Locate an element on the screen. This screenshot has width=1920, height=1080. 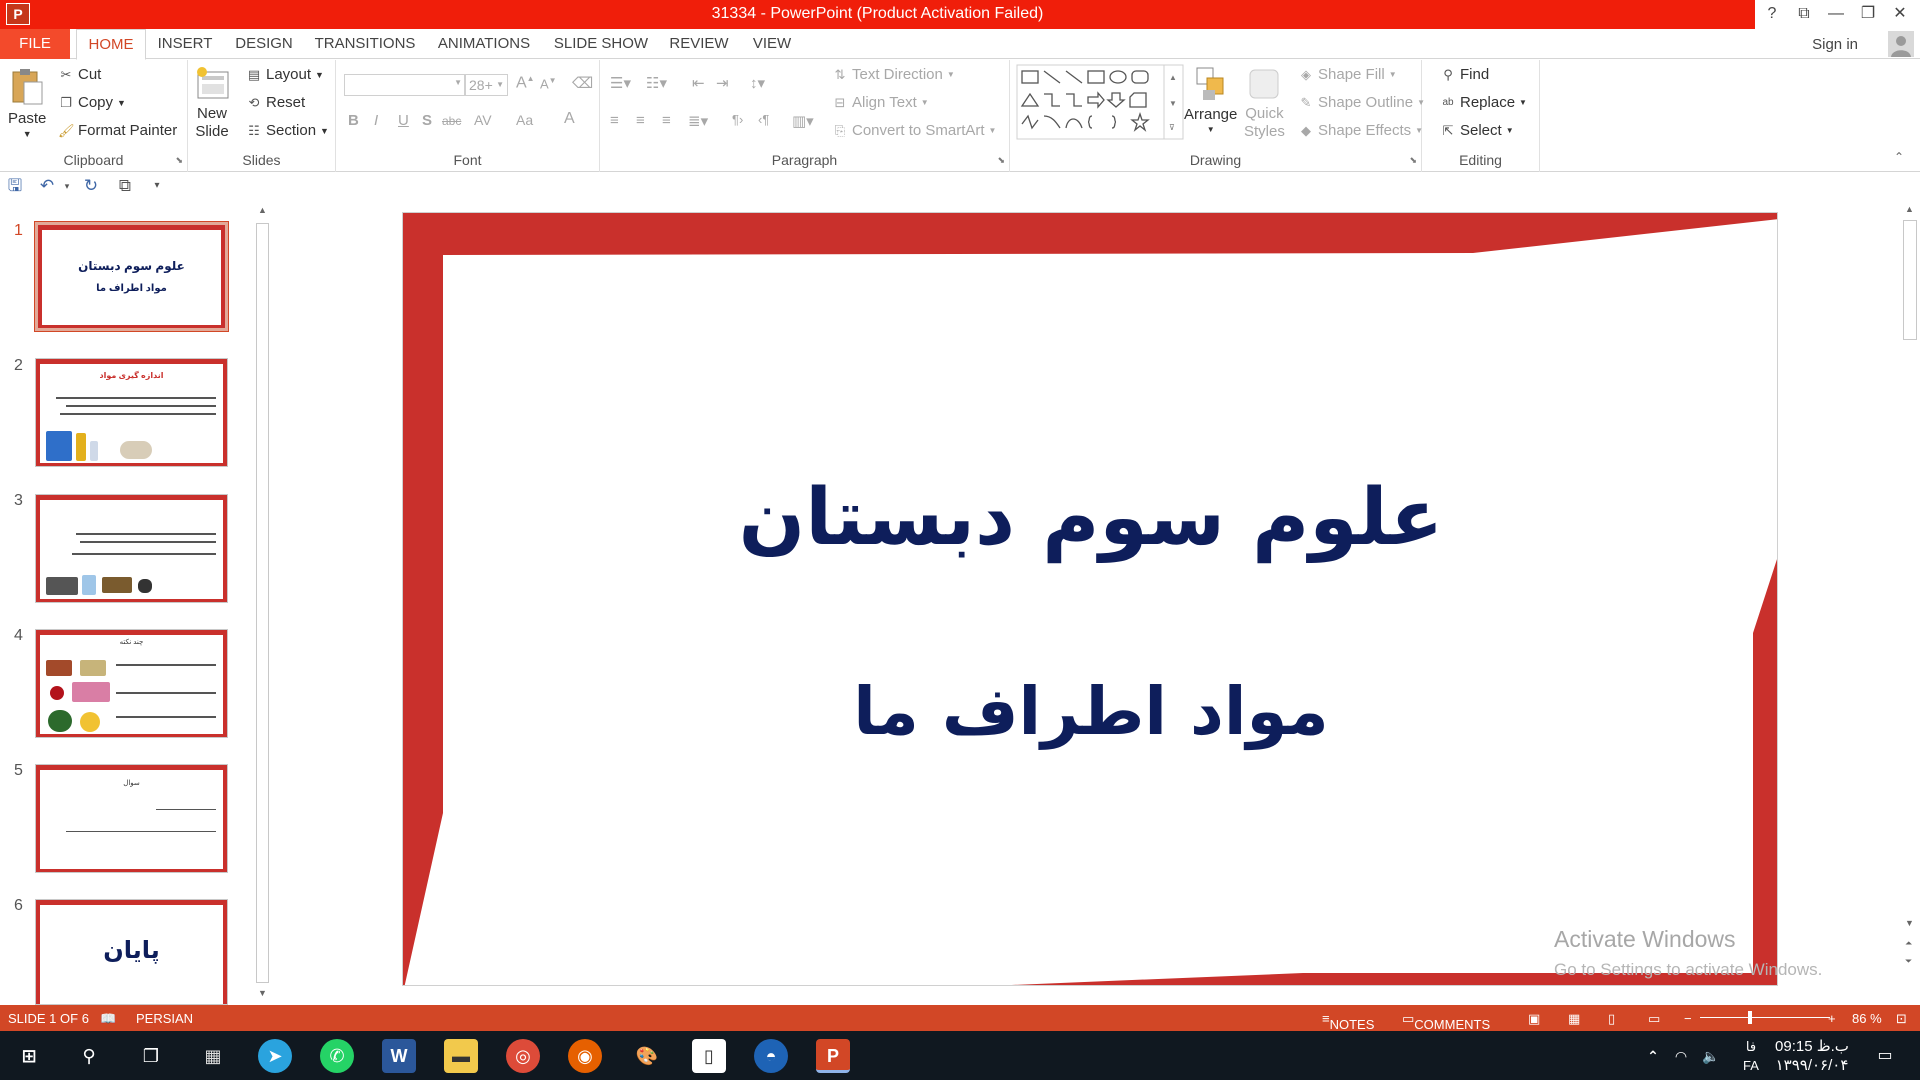
start-slideshow-icon: ⧉ is located at coordinates (125, 186).